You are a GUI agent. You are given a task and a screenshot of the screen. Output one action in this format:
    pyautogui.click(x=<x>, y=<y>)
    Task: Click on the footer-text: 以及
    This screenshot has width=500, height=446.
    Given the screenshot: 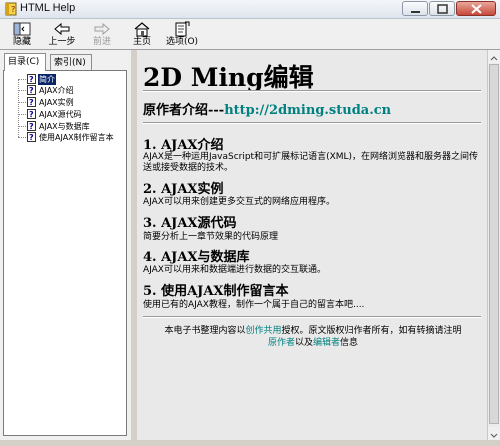 What is the action you would take?
    pyautogui.click(x=303, y=343)
    